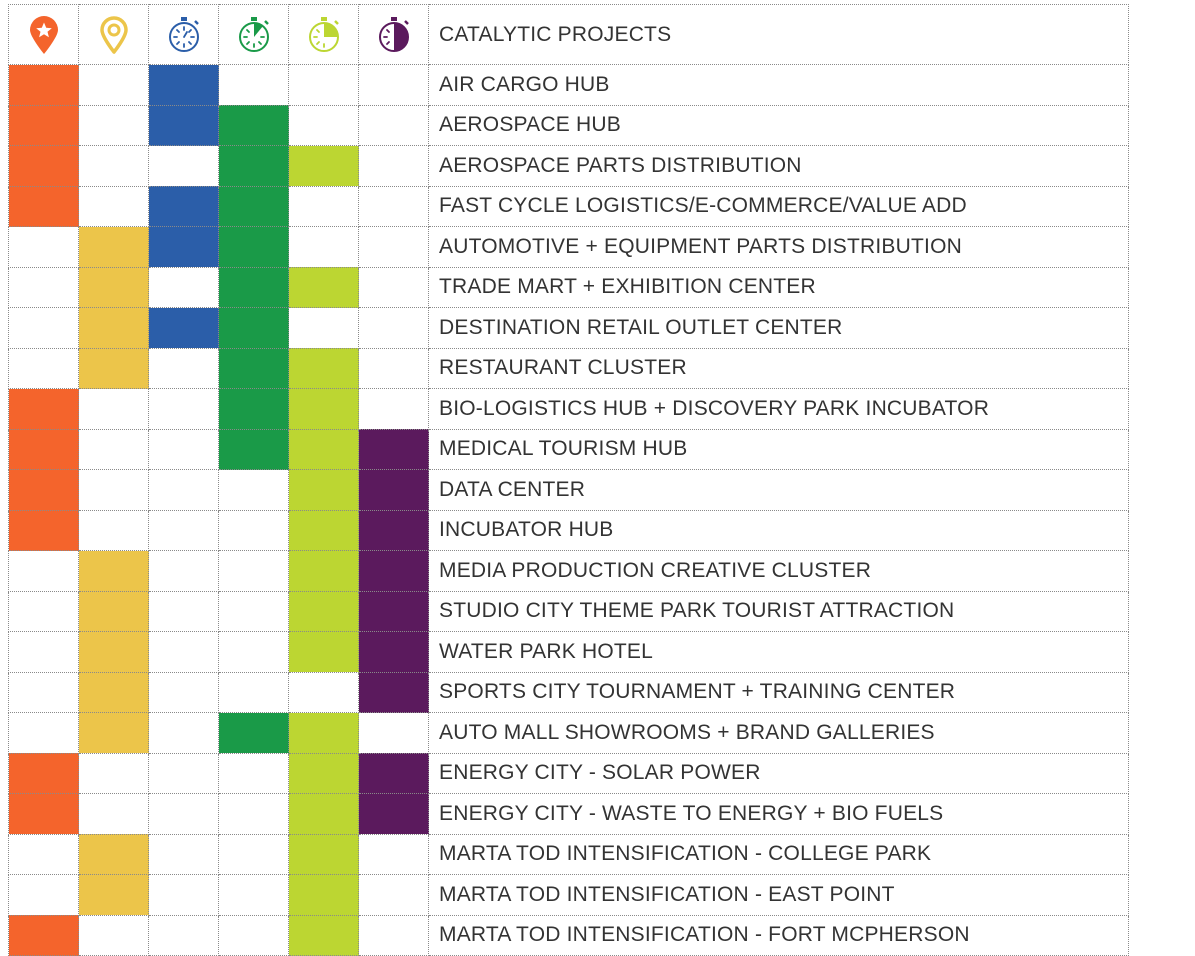  I want to click on project-label: AEROSPACE HUB, so click(778, 125).